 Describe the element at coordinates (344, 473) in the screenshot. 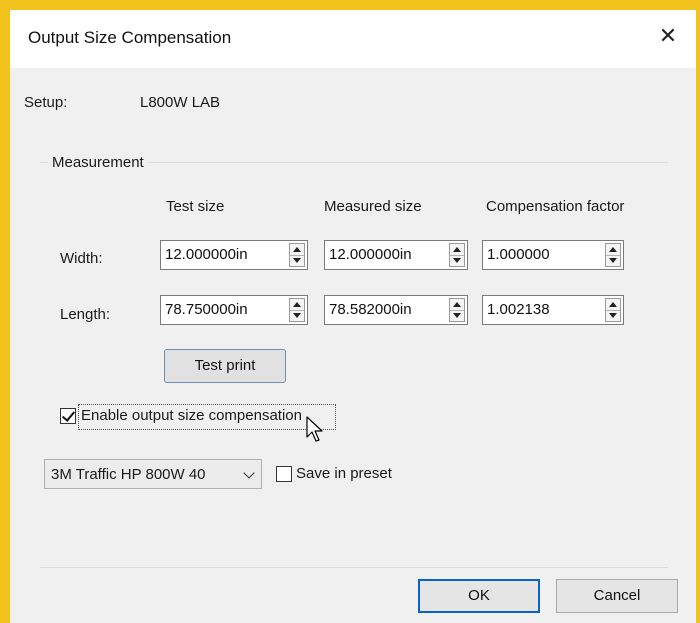

I see `save-in-preset-label: Save in preset` at that location.